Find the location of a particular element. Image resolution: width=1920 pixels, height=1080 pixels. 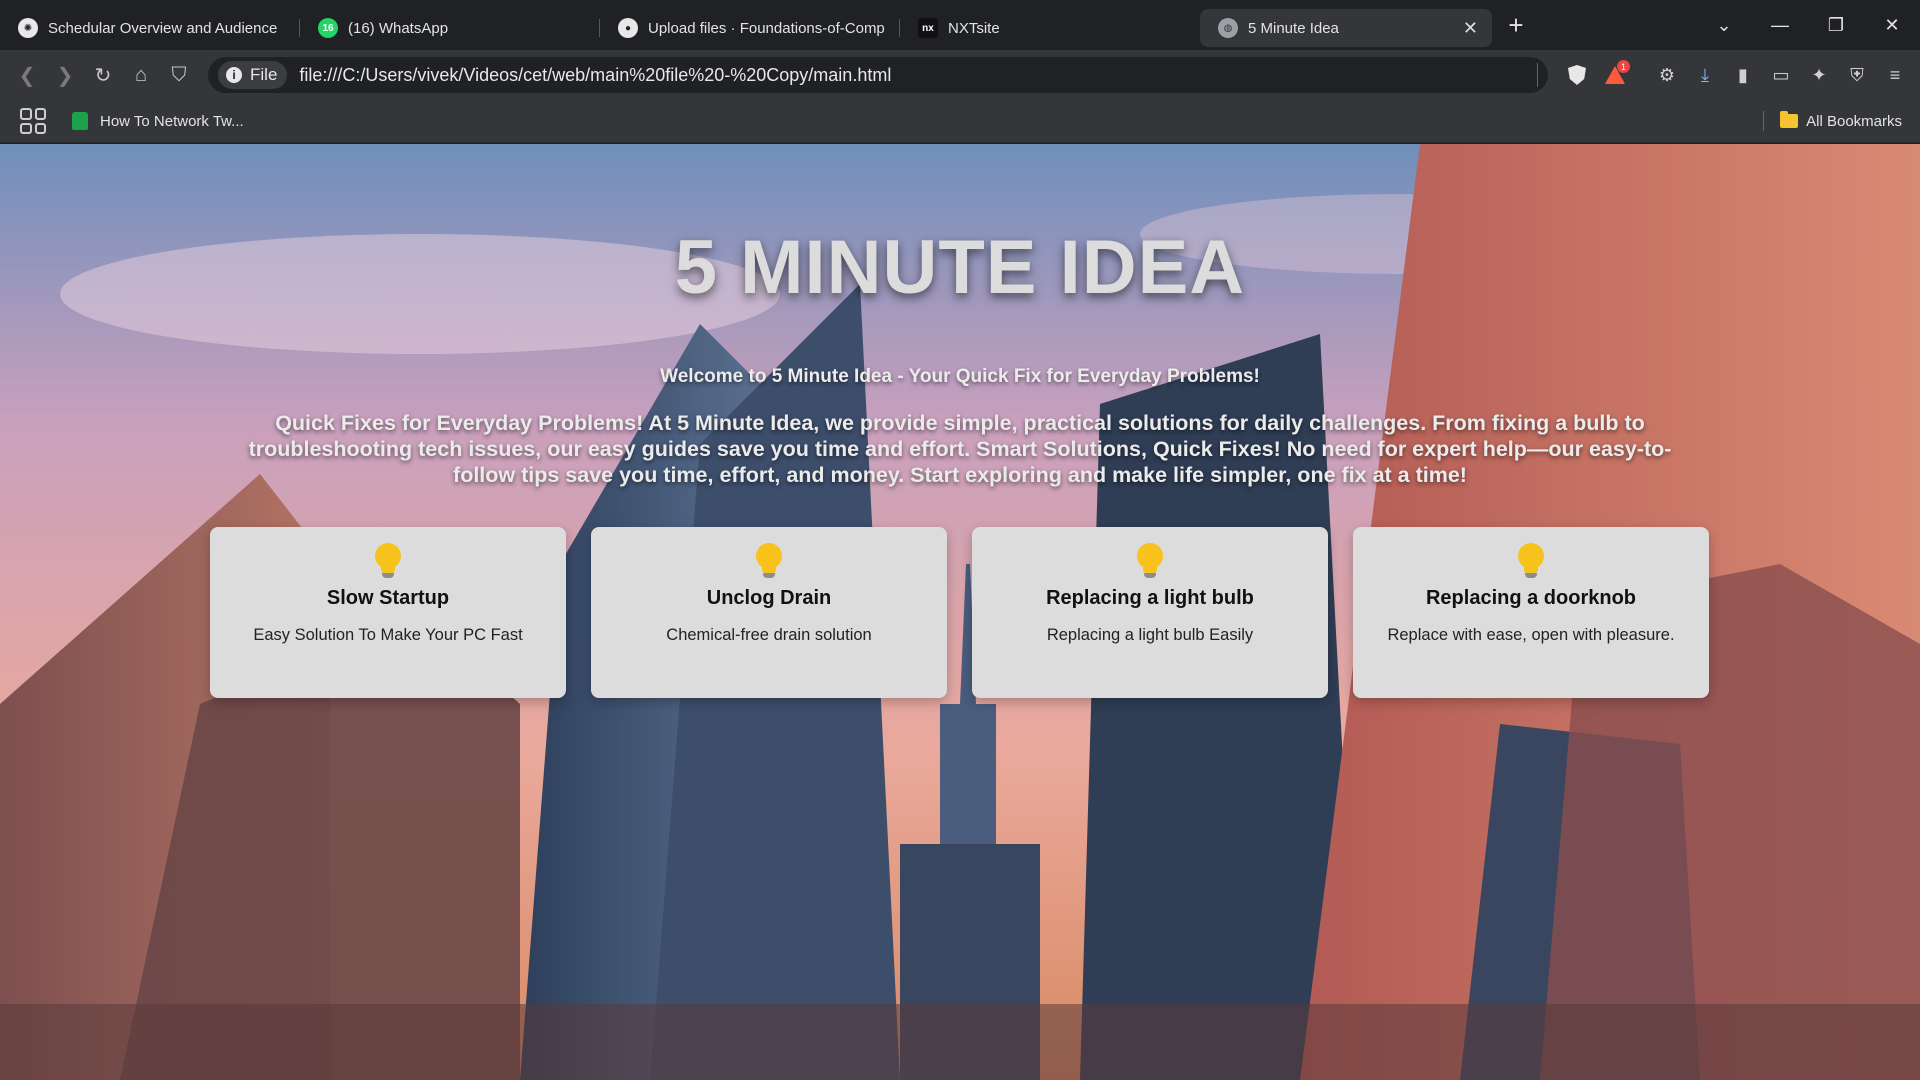

site-info-chip: i File is located at coordinates (253, 75).